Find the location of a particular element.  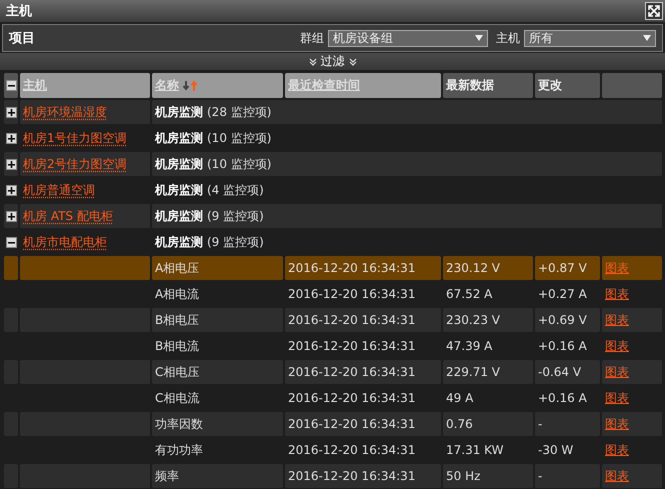

column-header: 更改 is located at coordinates (567, 85).